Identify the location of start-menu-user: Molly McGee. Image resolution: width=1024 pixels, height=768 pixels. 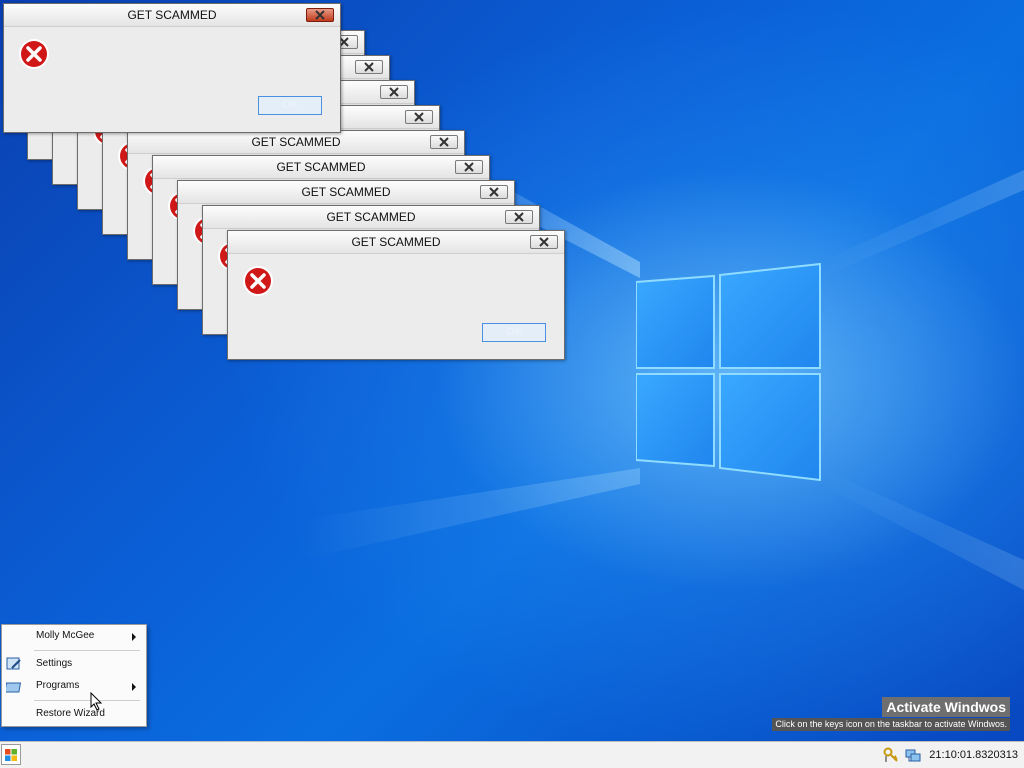
(65, 635).